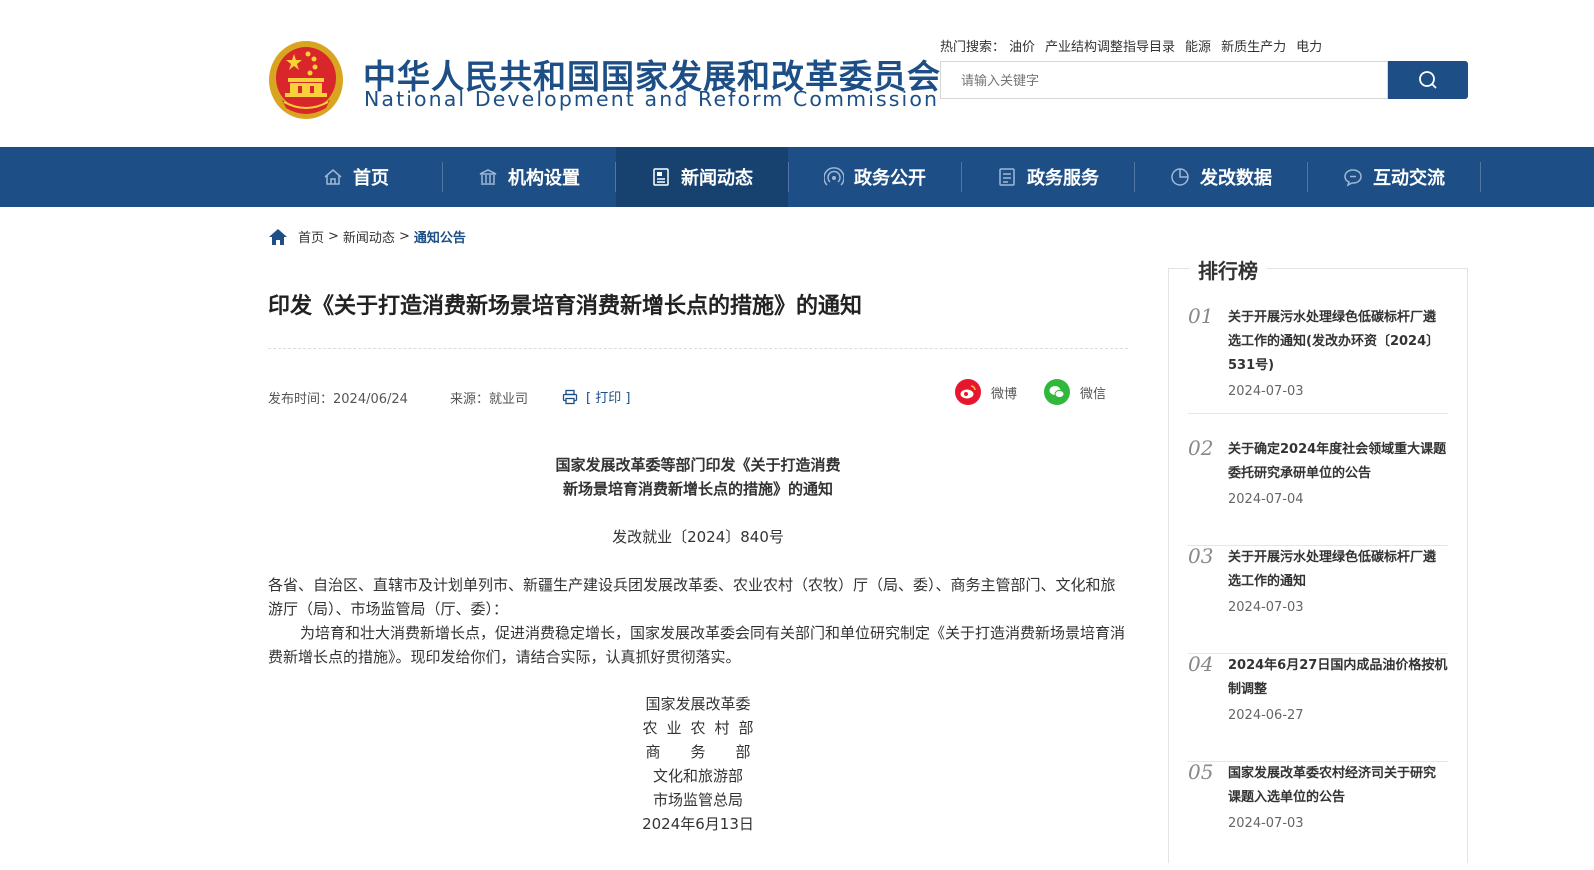 This screenshot has height=870, width=1594. I want to click on breadcrumb-home-link: 首页, so click(311, 236).